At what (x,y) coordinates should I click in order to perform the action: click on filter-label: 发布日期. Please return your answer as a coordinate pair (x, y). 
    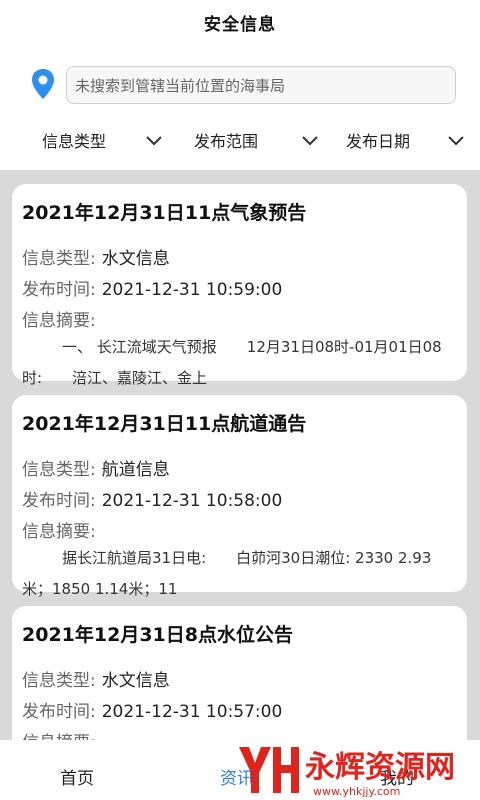
    Looking at the image, I should click on (378, 141).